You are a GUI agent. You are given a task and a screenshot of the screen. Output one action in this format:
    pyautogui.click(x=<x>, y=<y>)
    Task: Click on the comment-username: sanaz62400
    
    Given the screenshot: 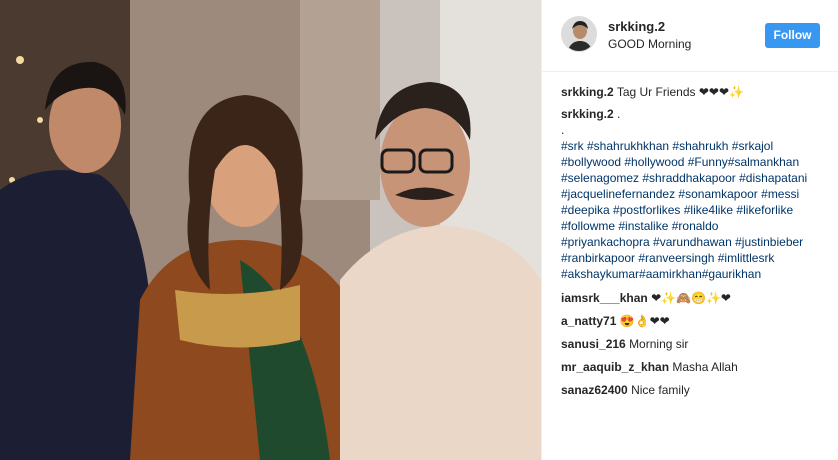 What is the action you would take?
    pyautogui.click(x=594, y=390)
    